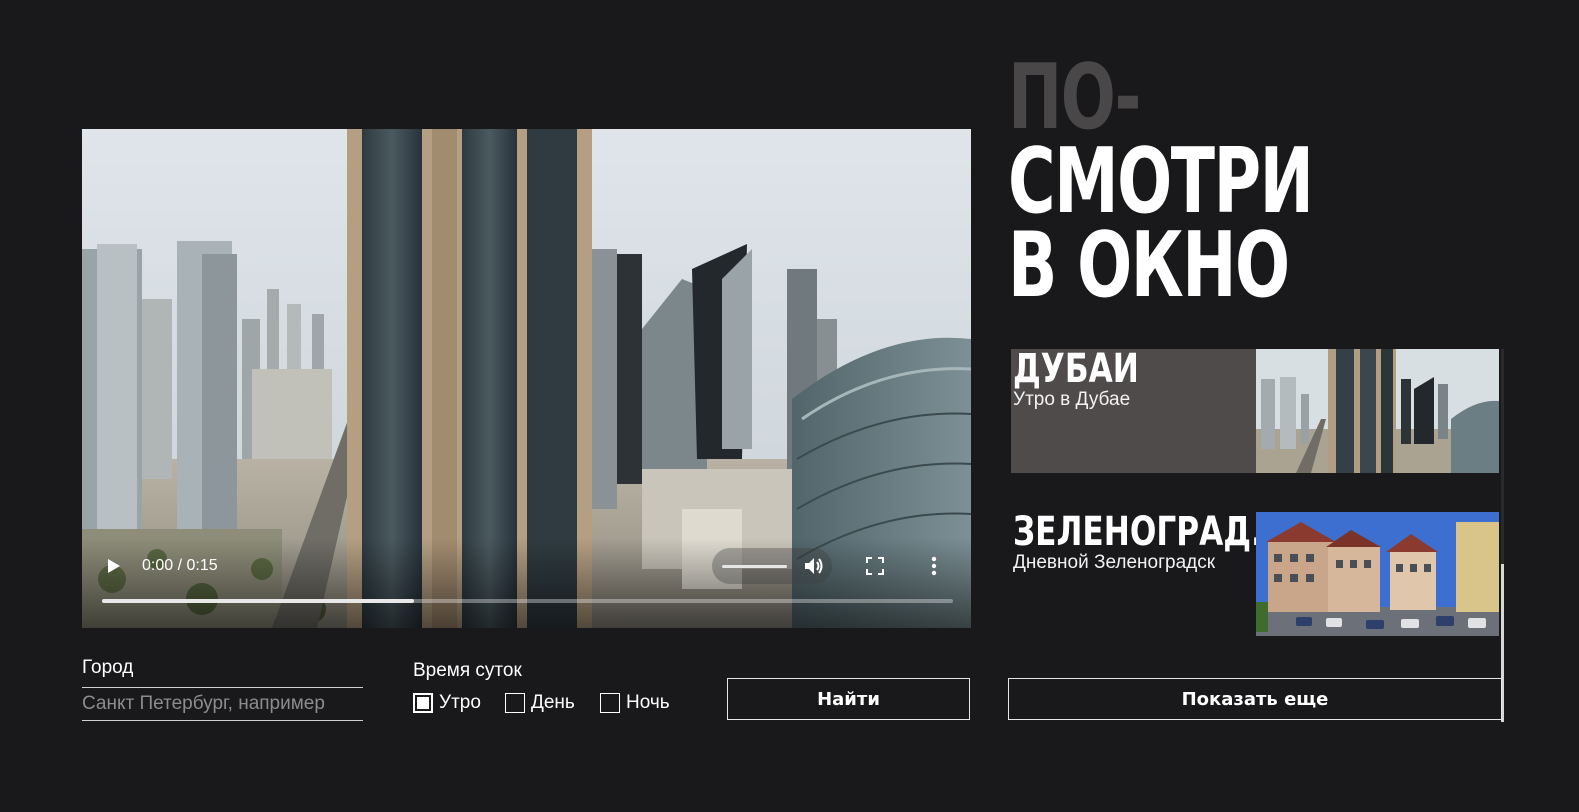  I want to click on checkbox-day: День, so click(540, 703).